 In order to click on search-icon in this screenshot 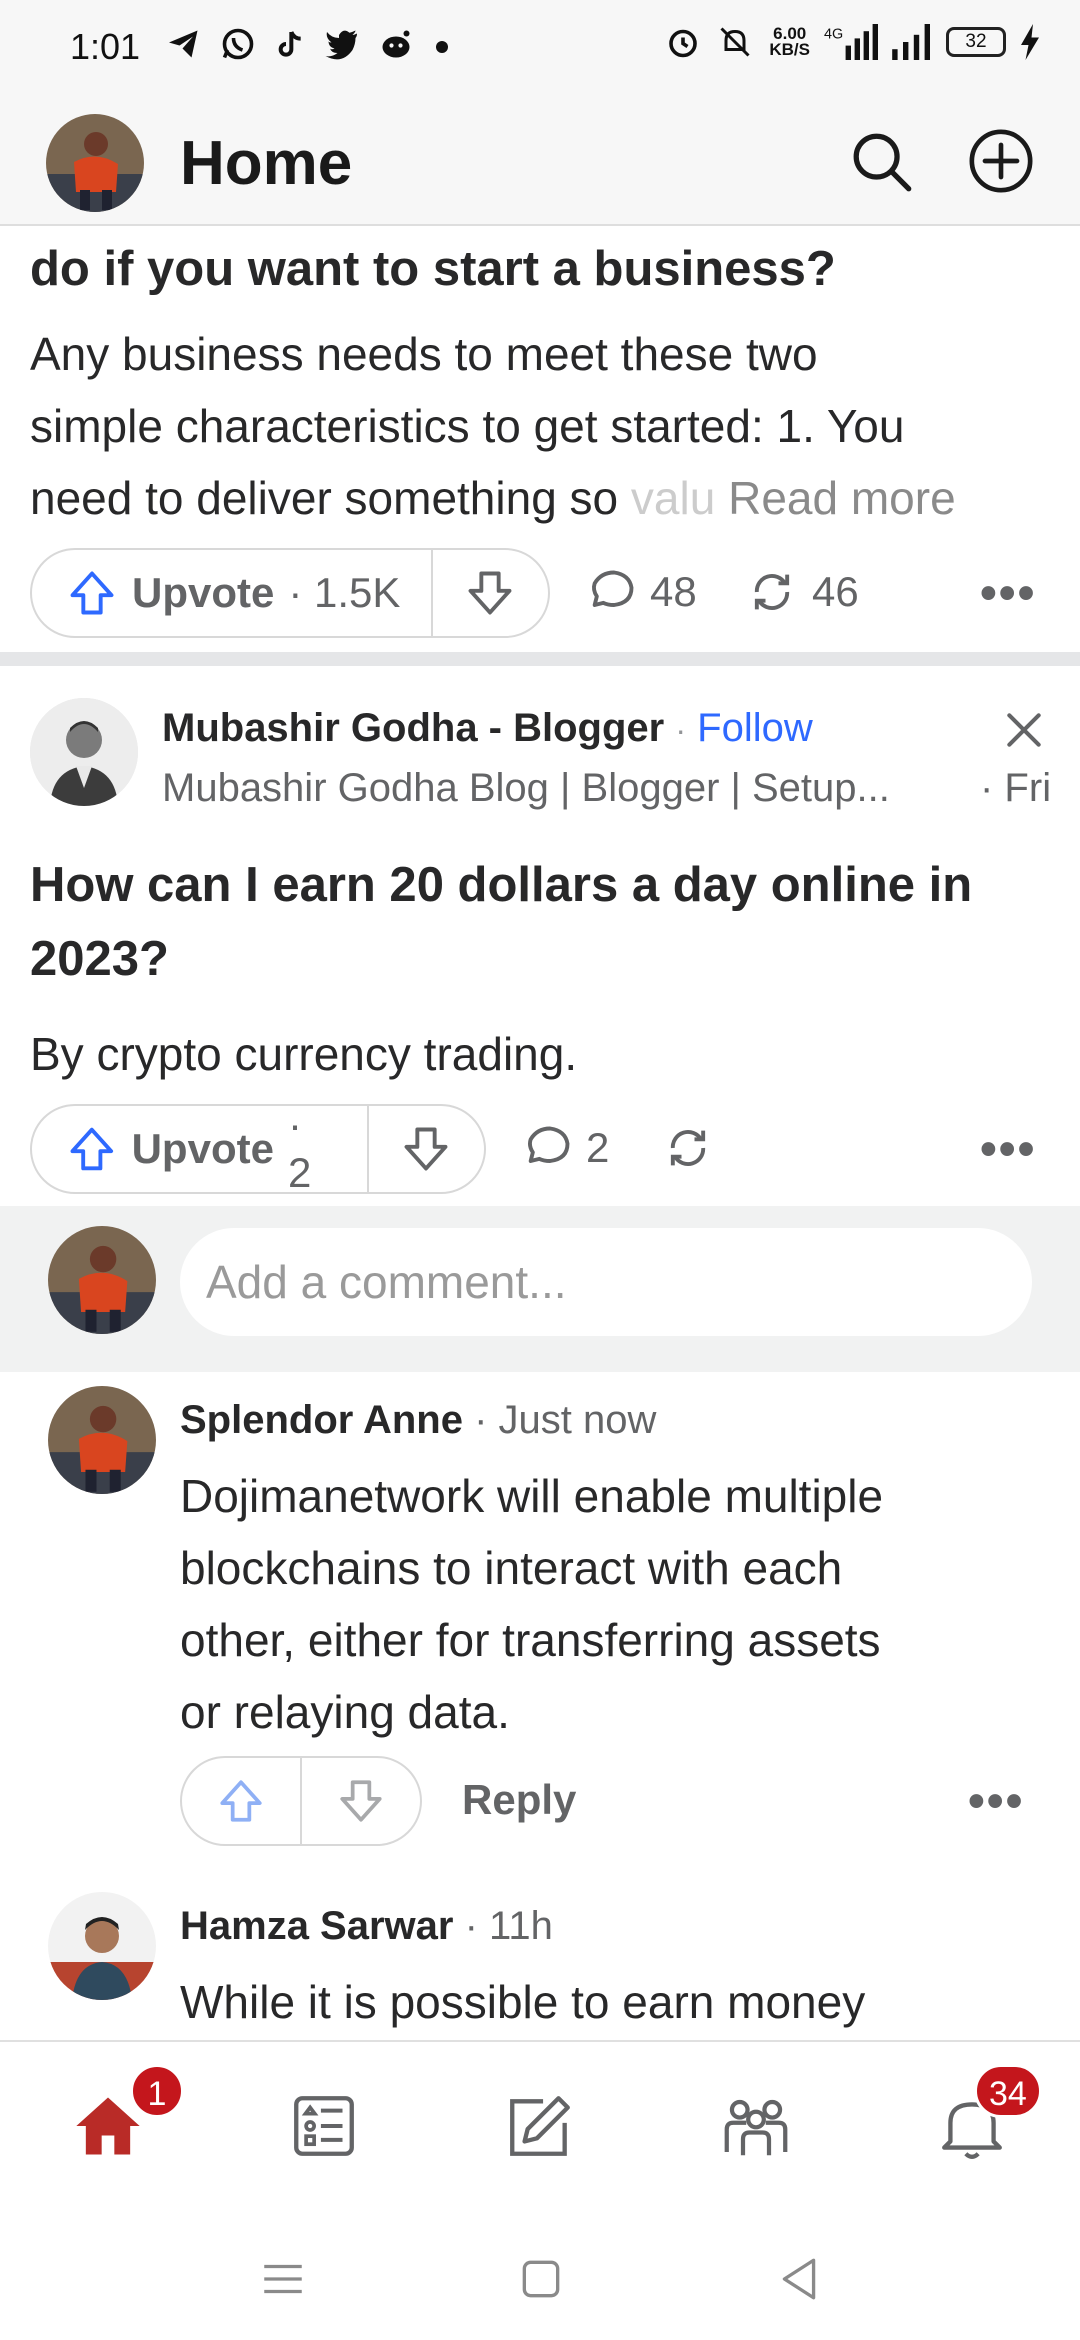, I will do `click(881, 161)`.